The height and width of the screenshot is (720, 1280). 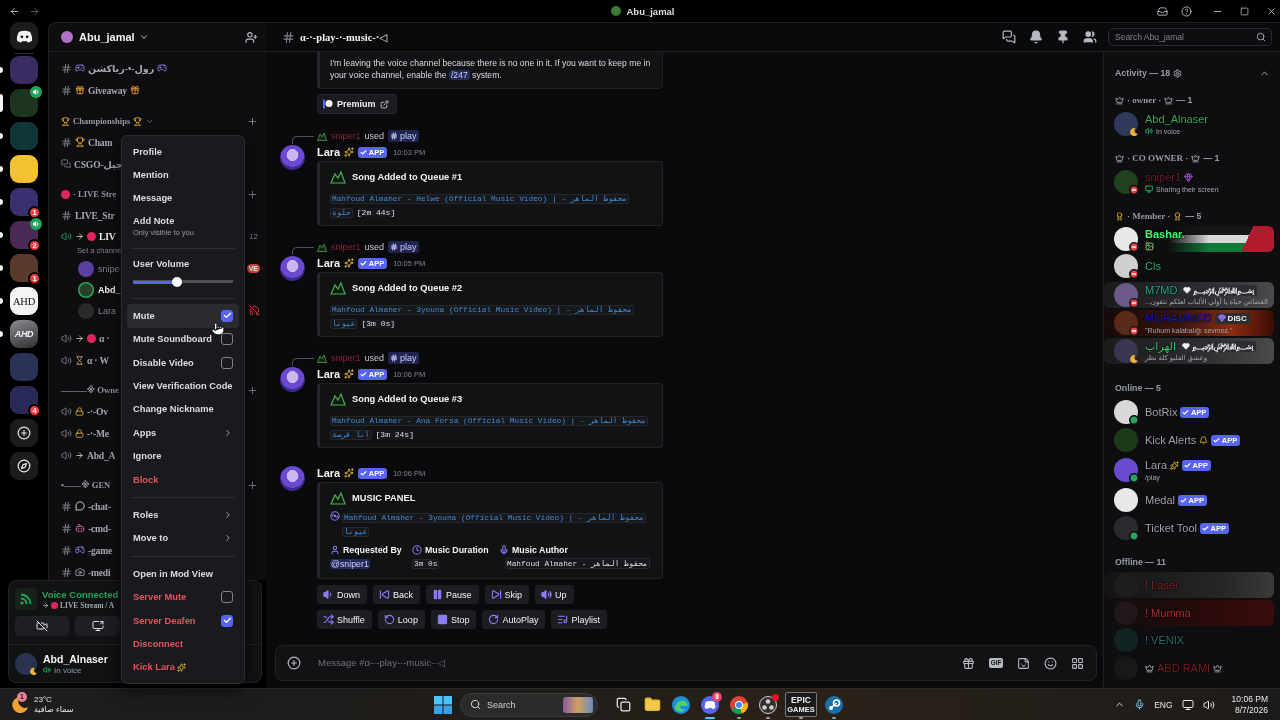 I want to click on channel-link: -·-Me, so click(x=79, y=433).